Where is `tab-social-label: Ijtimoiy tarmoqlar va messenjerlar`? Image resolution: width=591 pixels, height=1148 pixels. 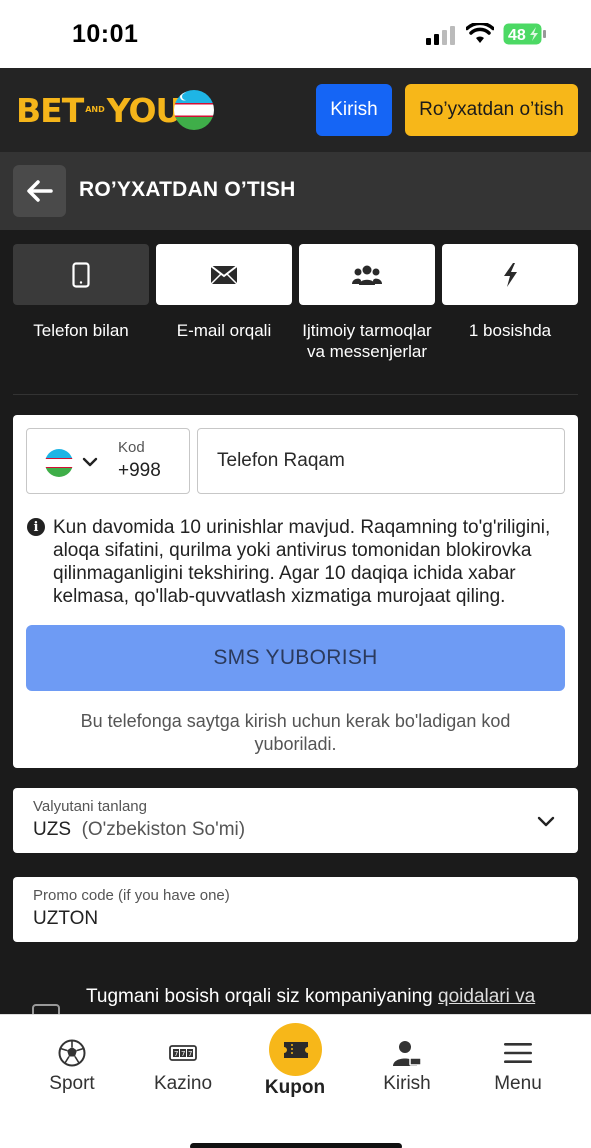 tab-social-label: Ijtimoiy tarmoqlar va messenjerlar is located at coordinates (367, 341).